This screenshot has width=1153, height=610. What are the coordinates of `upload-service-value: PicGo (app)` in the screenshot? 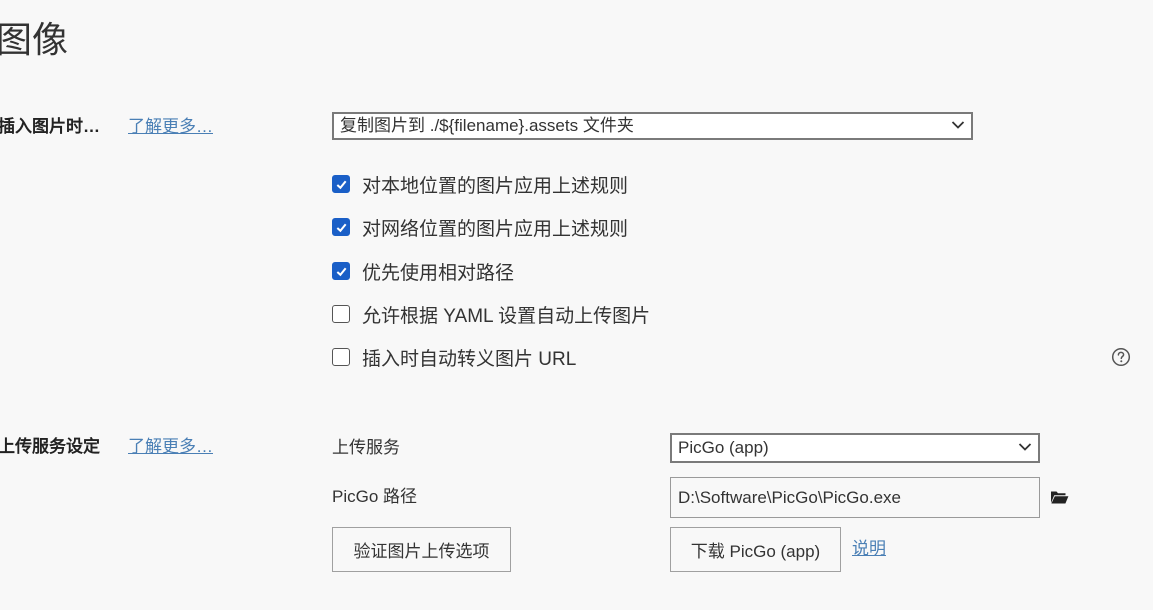 It's located at (723, 447).